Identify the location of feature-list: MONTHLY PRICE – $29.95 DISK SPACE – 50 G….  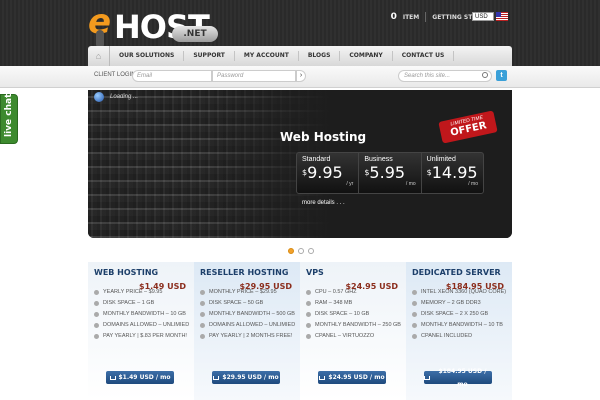
(250, 314).